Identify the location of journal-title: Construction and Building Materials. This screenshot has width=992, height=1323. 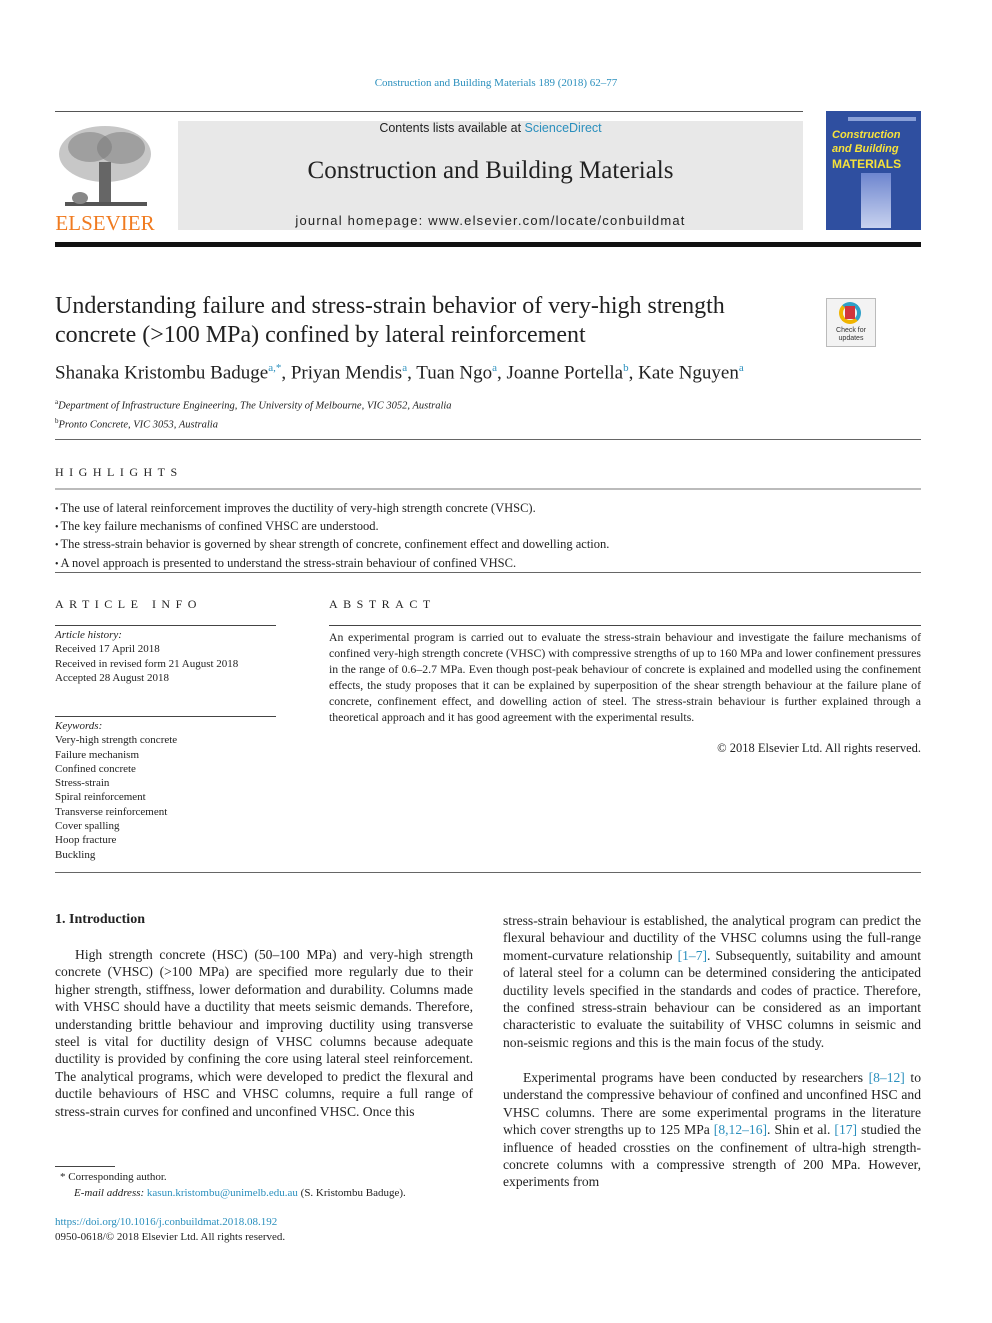
(490, 170).